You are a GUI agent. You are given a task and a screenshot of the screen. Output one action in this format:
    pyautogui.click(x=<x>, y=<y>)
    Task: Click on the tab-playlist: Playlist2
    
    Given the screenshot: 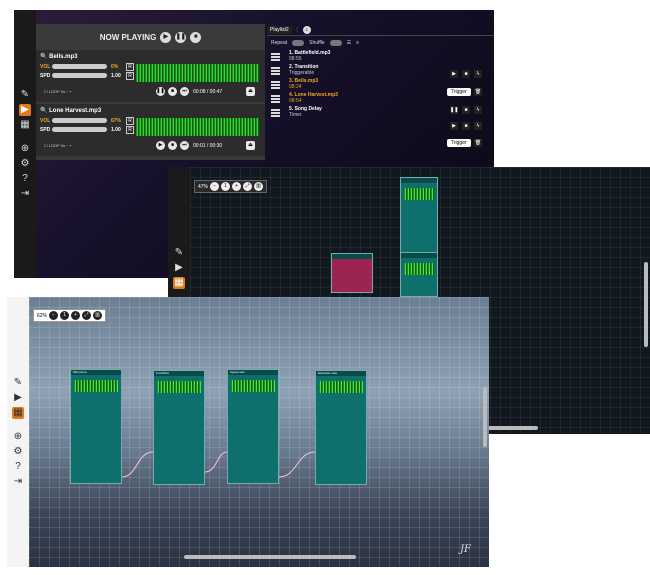 What is the action you would take?
    pyautogui.click(x=279, y=29)
    